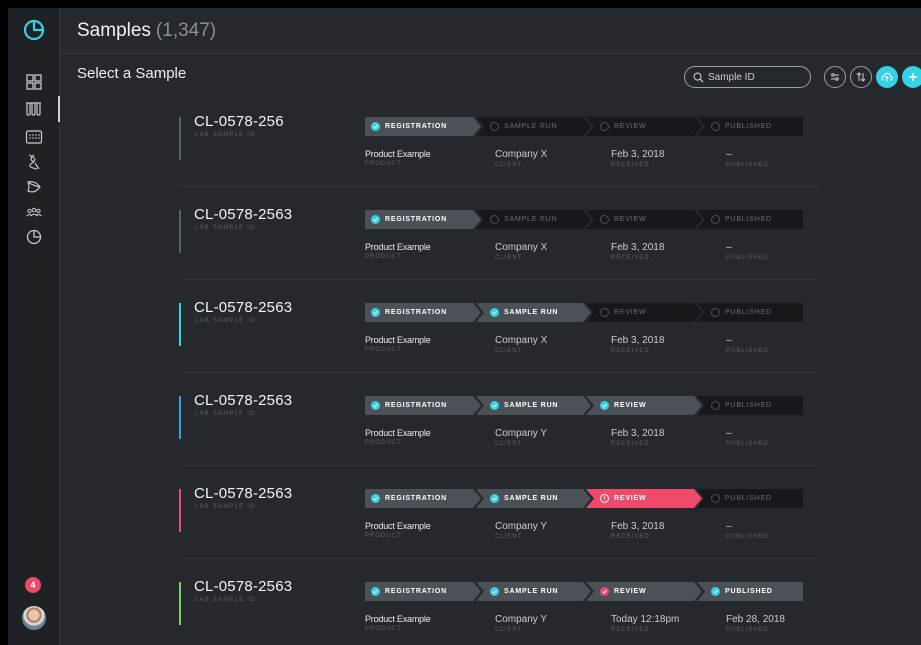  I want to click on status-color-bar, so click(180, 231).